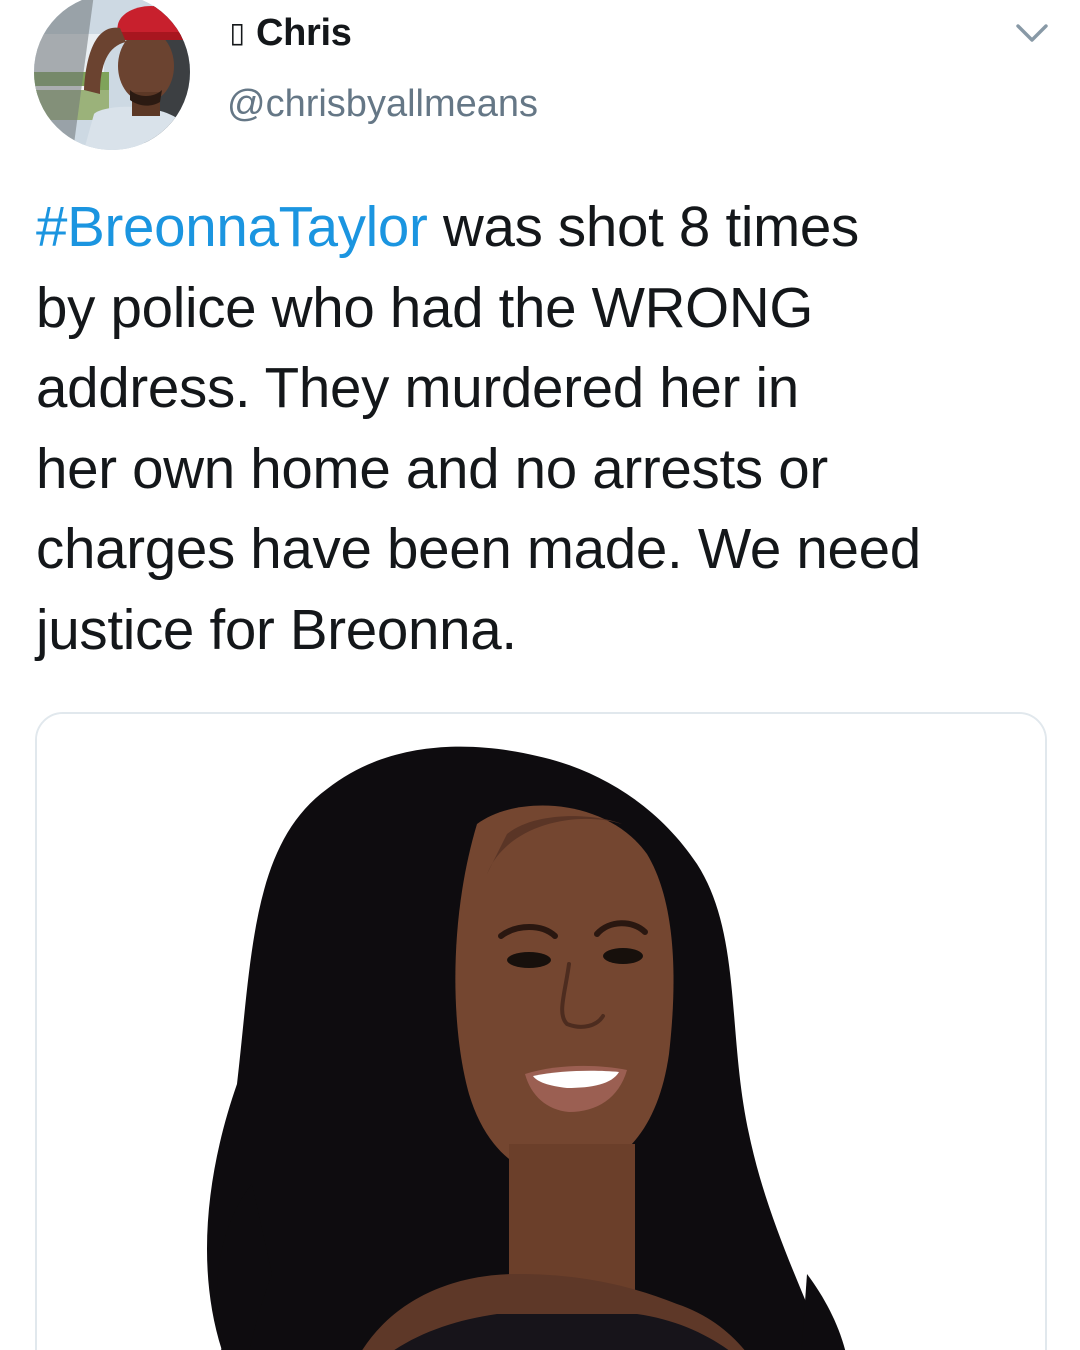 The image size is (1080, 1350). What do you see at coordinates (417, 387) in the screenshot?
I see `tweet-text-line: address. They murdered her in` at bounding box center [417, 387].